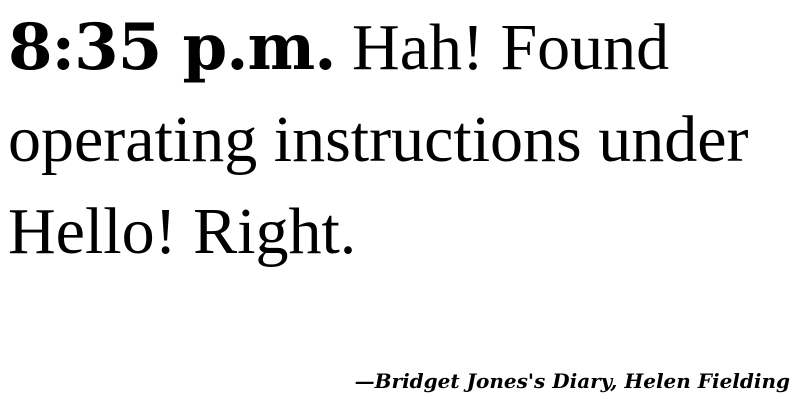 Image resolution: width=800 pixels, height=400 pixels. Describe the element at coordinates (172, 47) in the screenshot. I see `quote-time: 8:35 p.m.` at that location.